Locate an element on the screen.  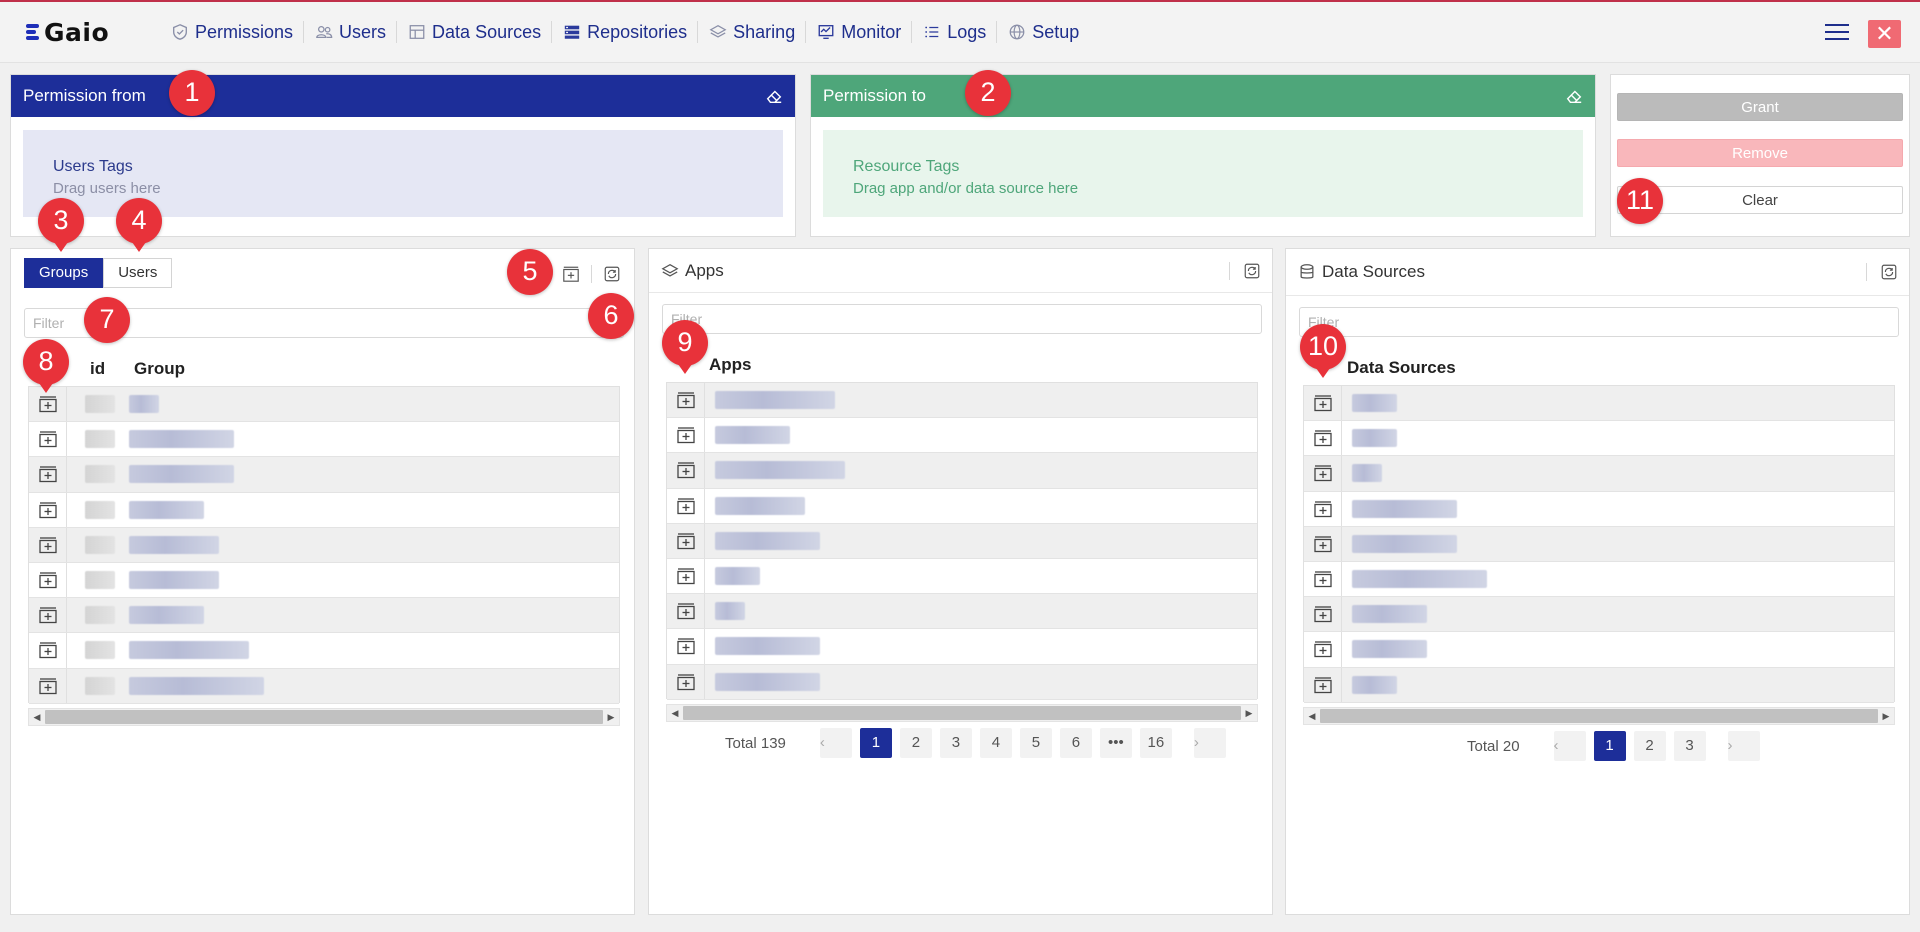
close-button: ✕ is located at coordinates (1884, 34).